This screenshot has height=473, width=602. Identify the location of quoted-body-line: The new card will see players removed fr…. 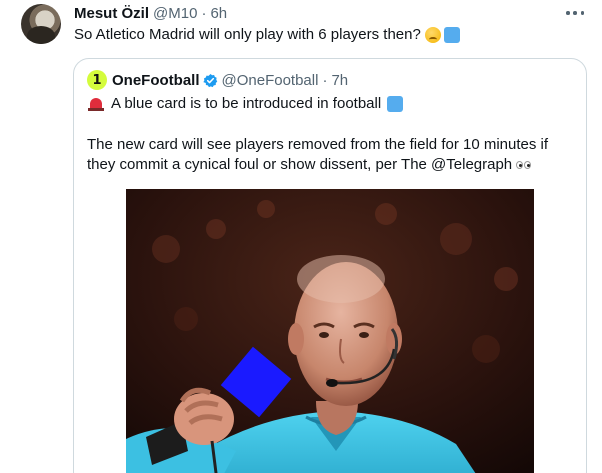
(318, 144).